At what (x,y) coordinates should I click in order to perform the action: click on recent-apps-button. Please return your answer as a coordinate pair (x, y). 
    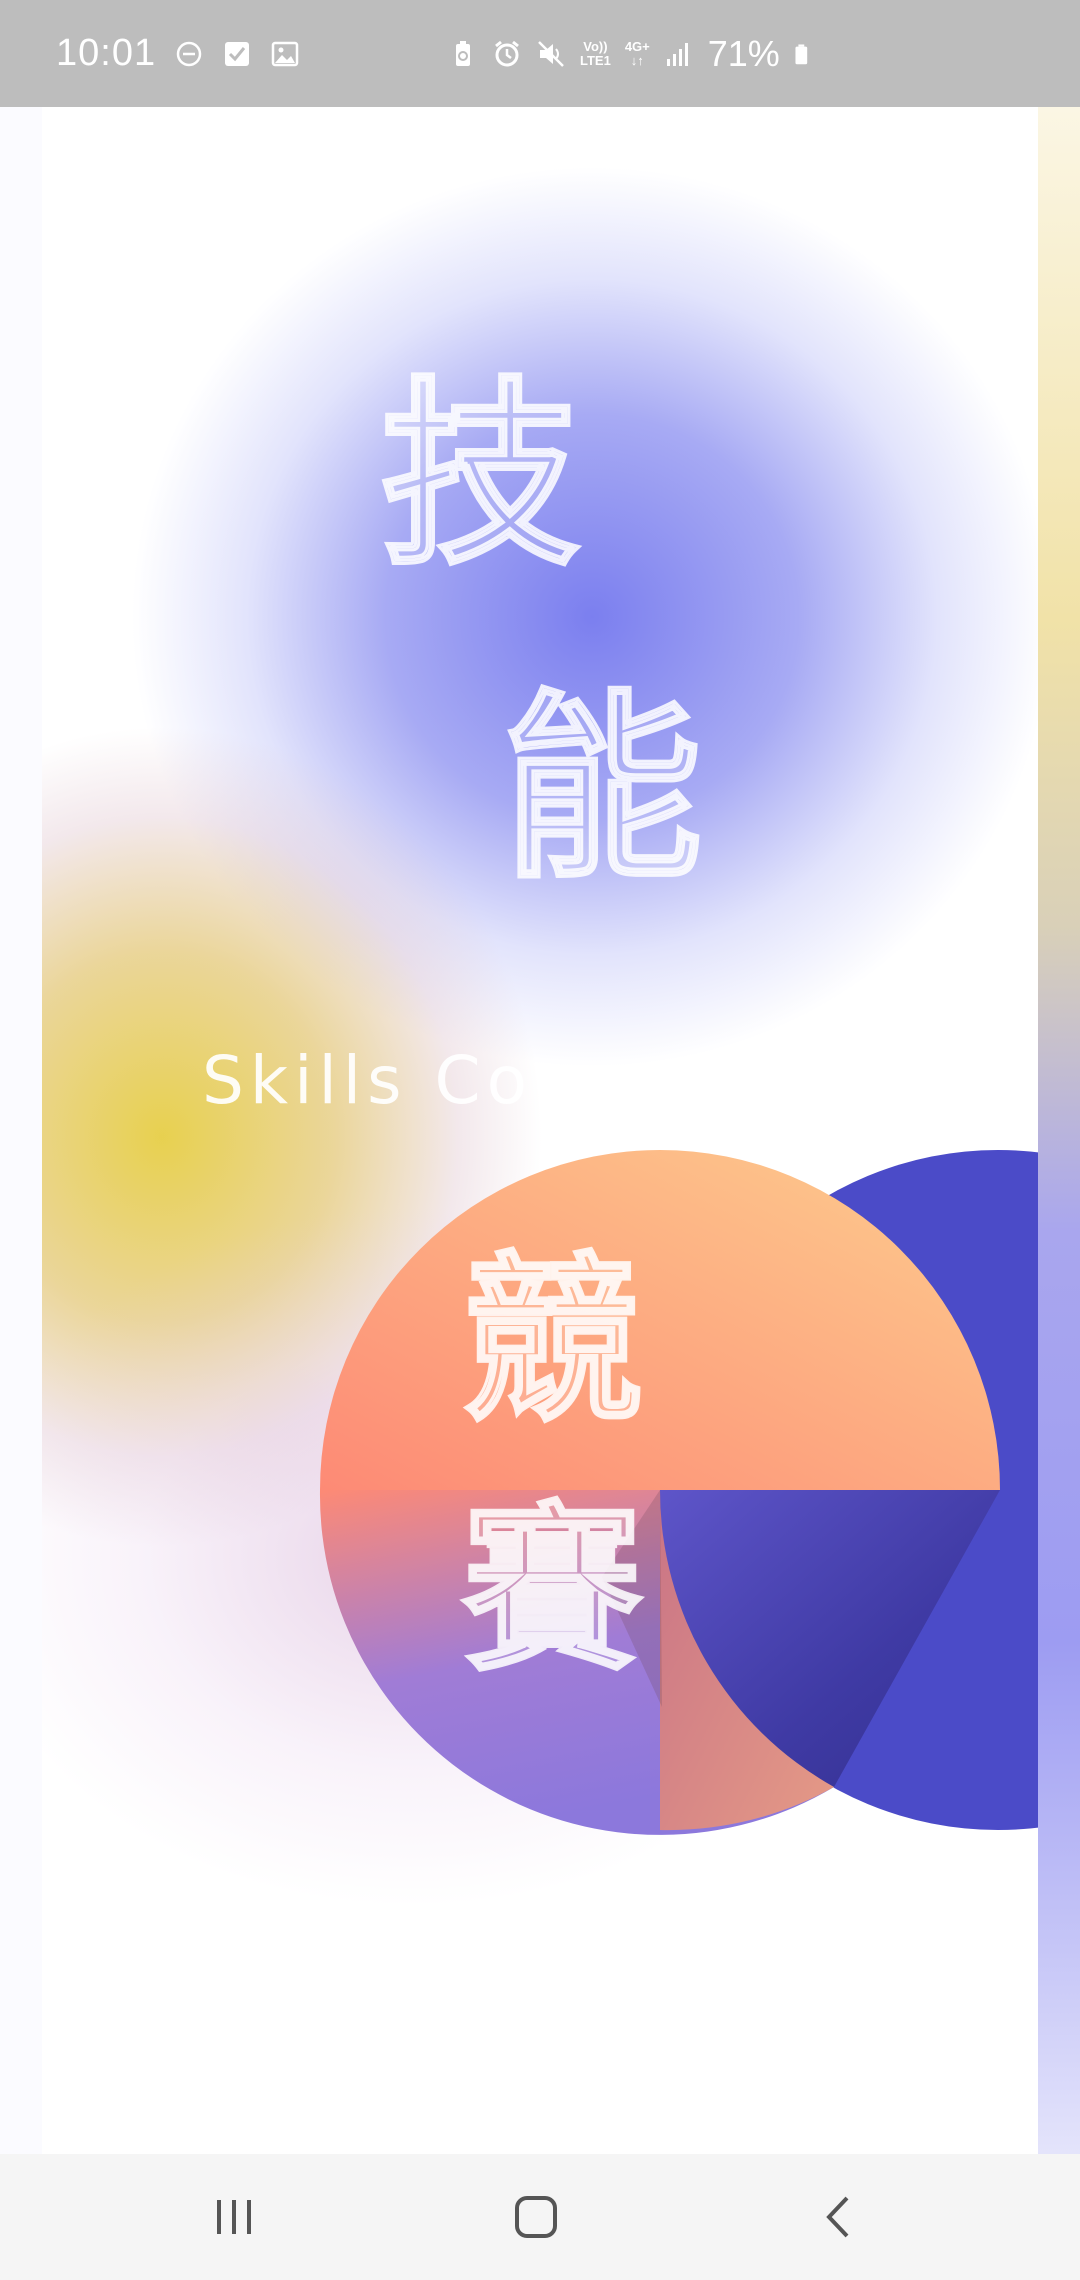
    Looking at the image, I should click on (234, 2217).